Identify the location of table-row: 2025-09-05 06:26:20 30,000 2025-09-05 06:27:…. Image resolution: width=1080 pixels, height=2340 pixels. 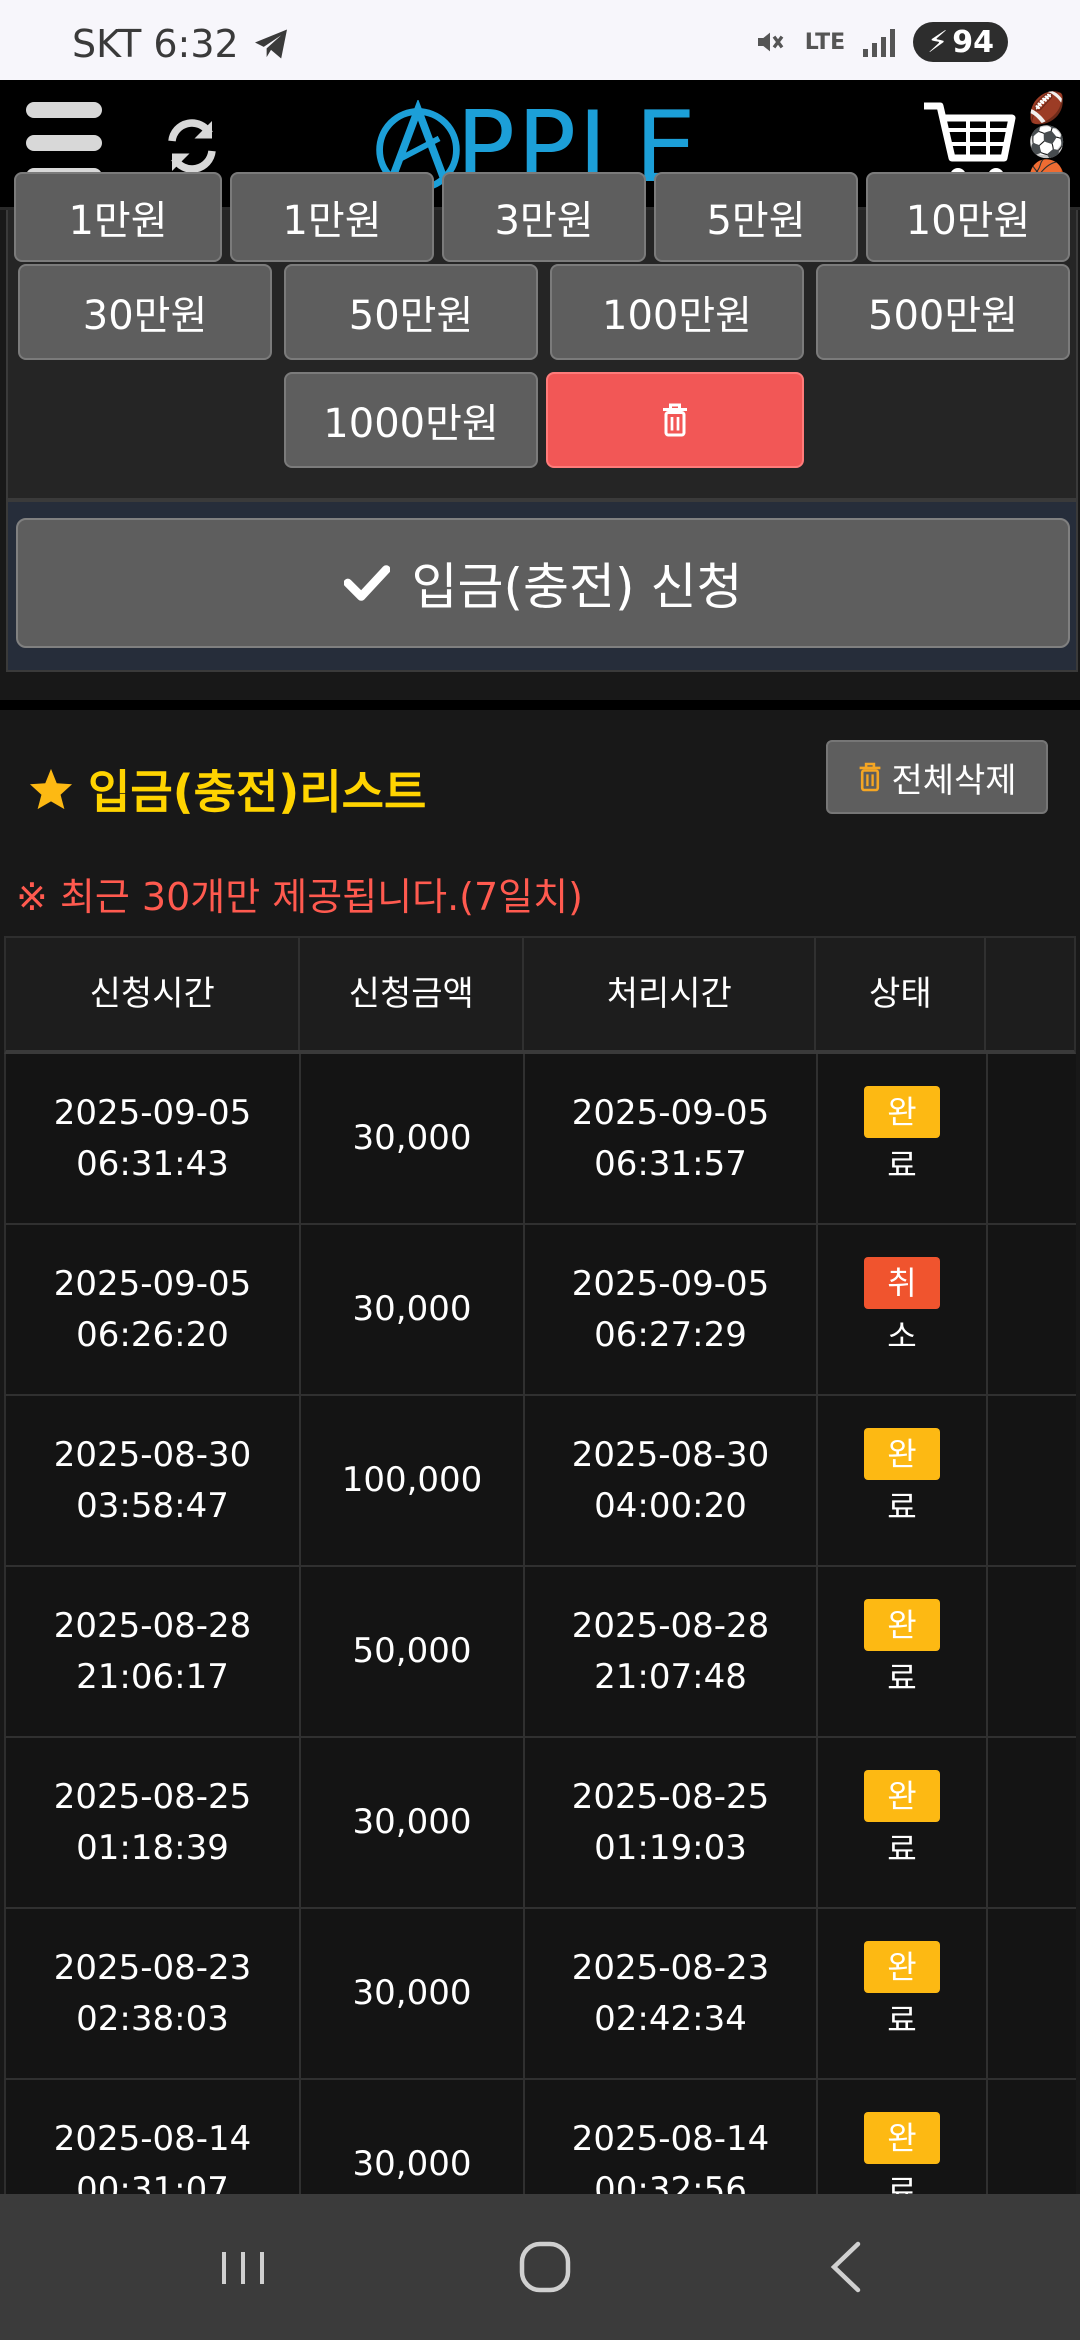
(540, 1310).